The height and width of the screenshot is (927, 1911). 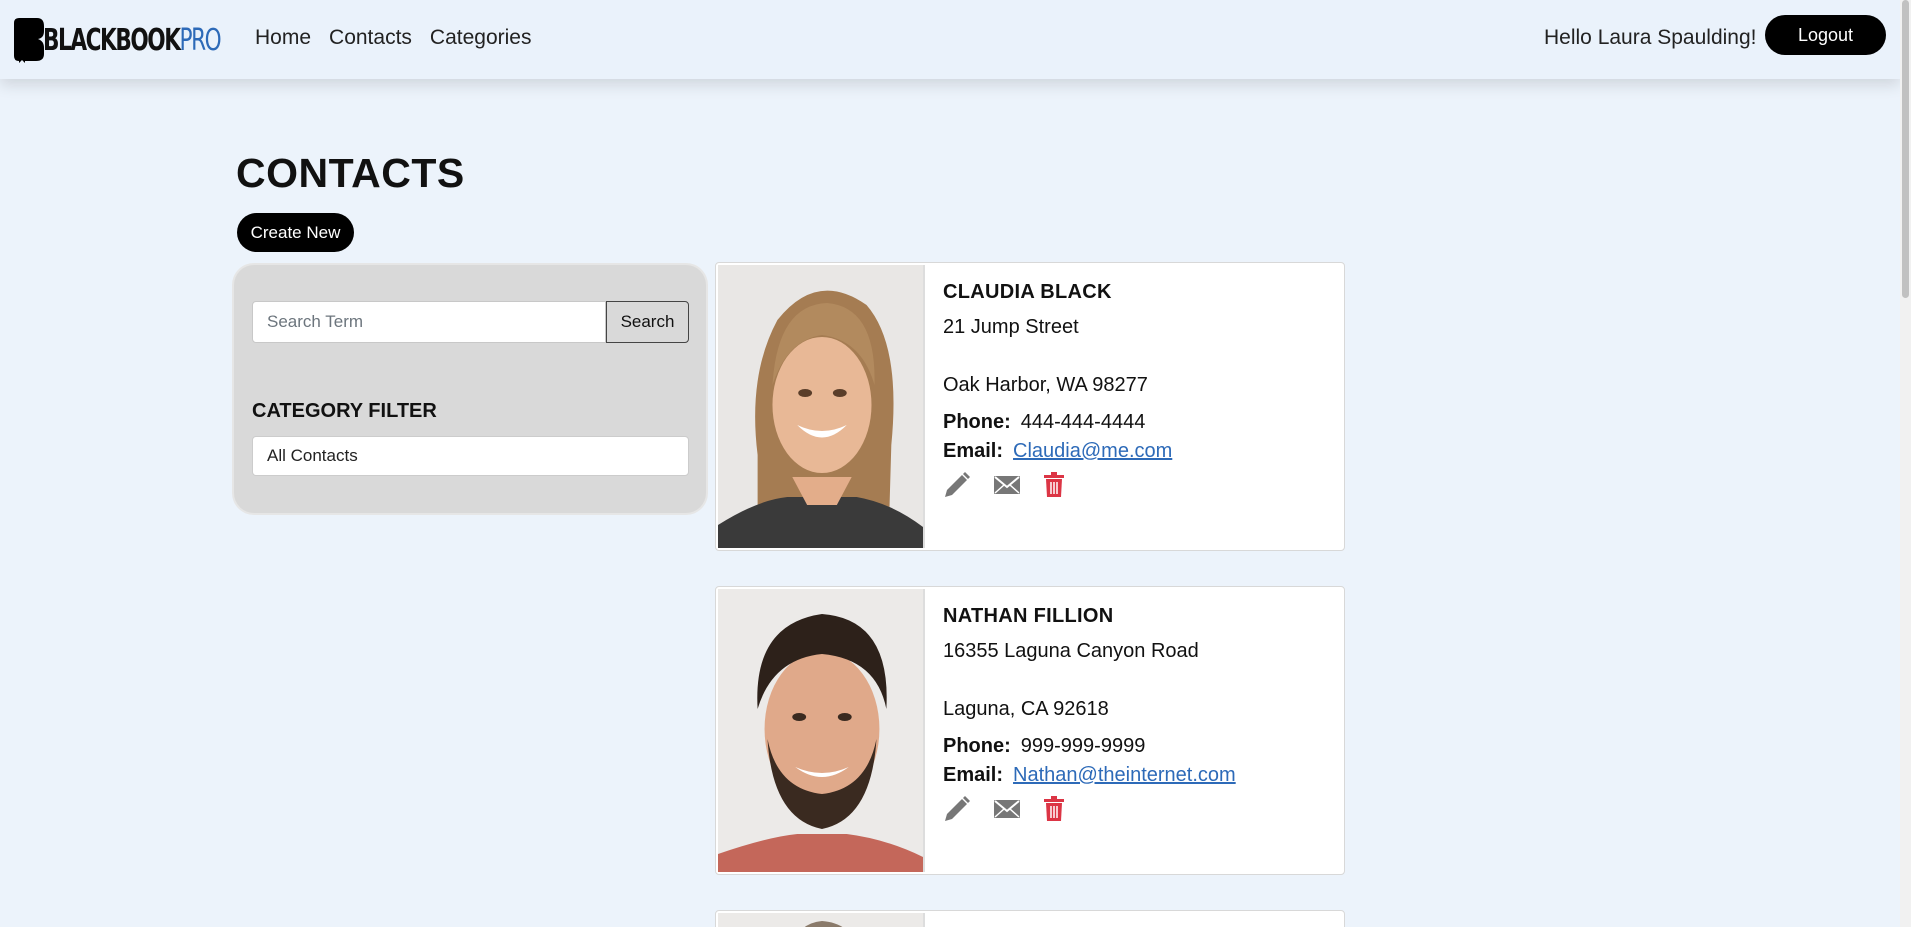 I want to click on contact-phone-row: Phone: 999-999-9999, so click(x=1138, y=746).